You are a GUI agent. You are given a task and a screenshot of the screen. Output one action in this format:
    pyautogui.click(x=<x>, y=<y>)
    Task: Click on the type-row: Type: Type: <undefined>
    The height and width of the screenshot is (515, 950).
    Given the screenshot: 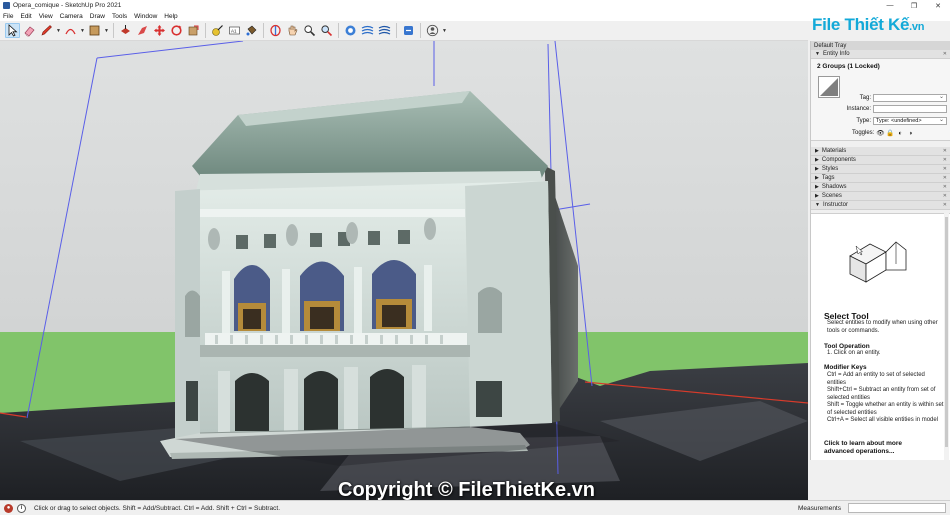 What is the action you would take?
    pyautogui.click(x=894, y=120)
    